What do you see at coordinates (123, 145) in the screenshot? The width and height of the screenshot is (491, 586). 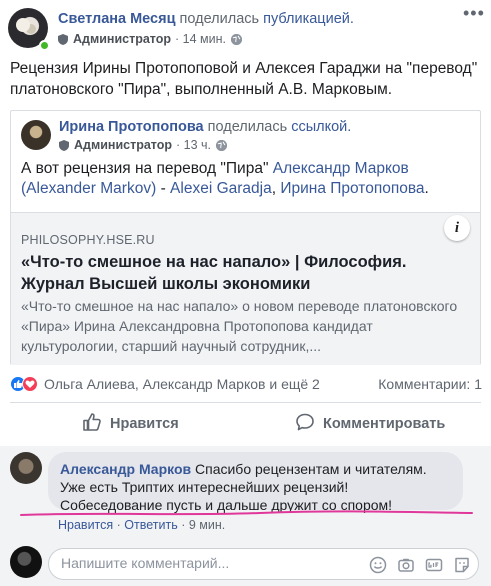 I see `shared-role-label: Администратор` at bounding box center [123, 145].